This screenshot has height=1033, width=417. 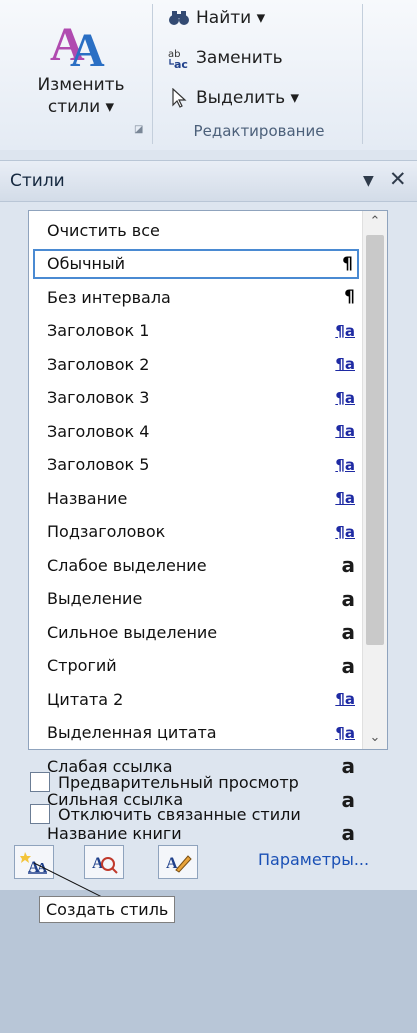 I want to click on svg-text: A, so click(x=87, y=47).